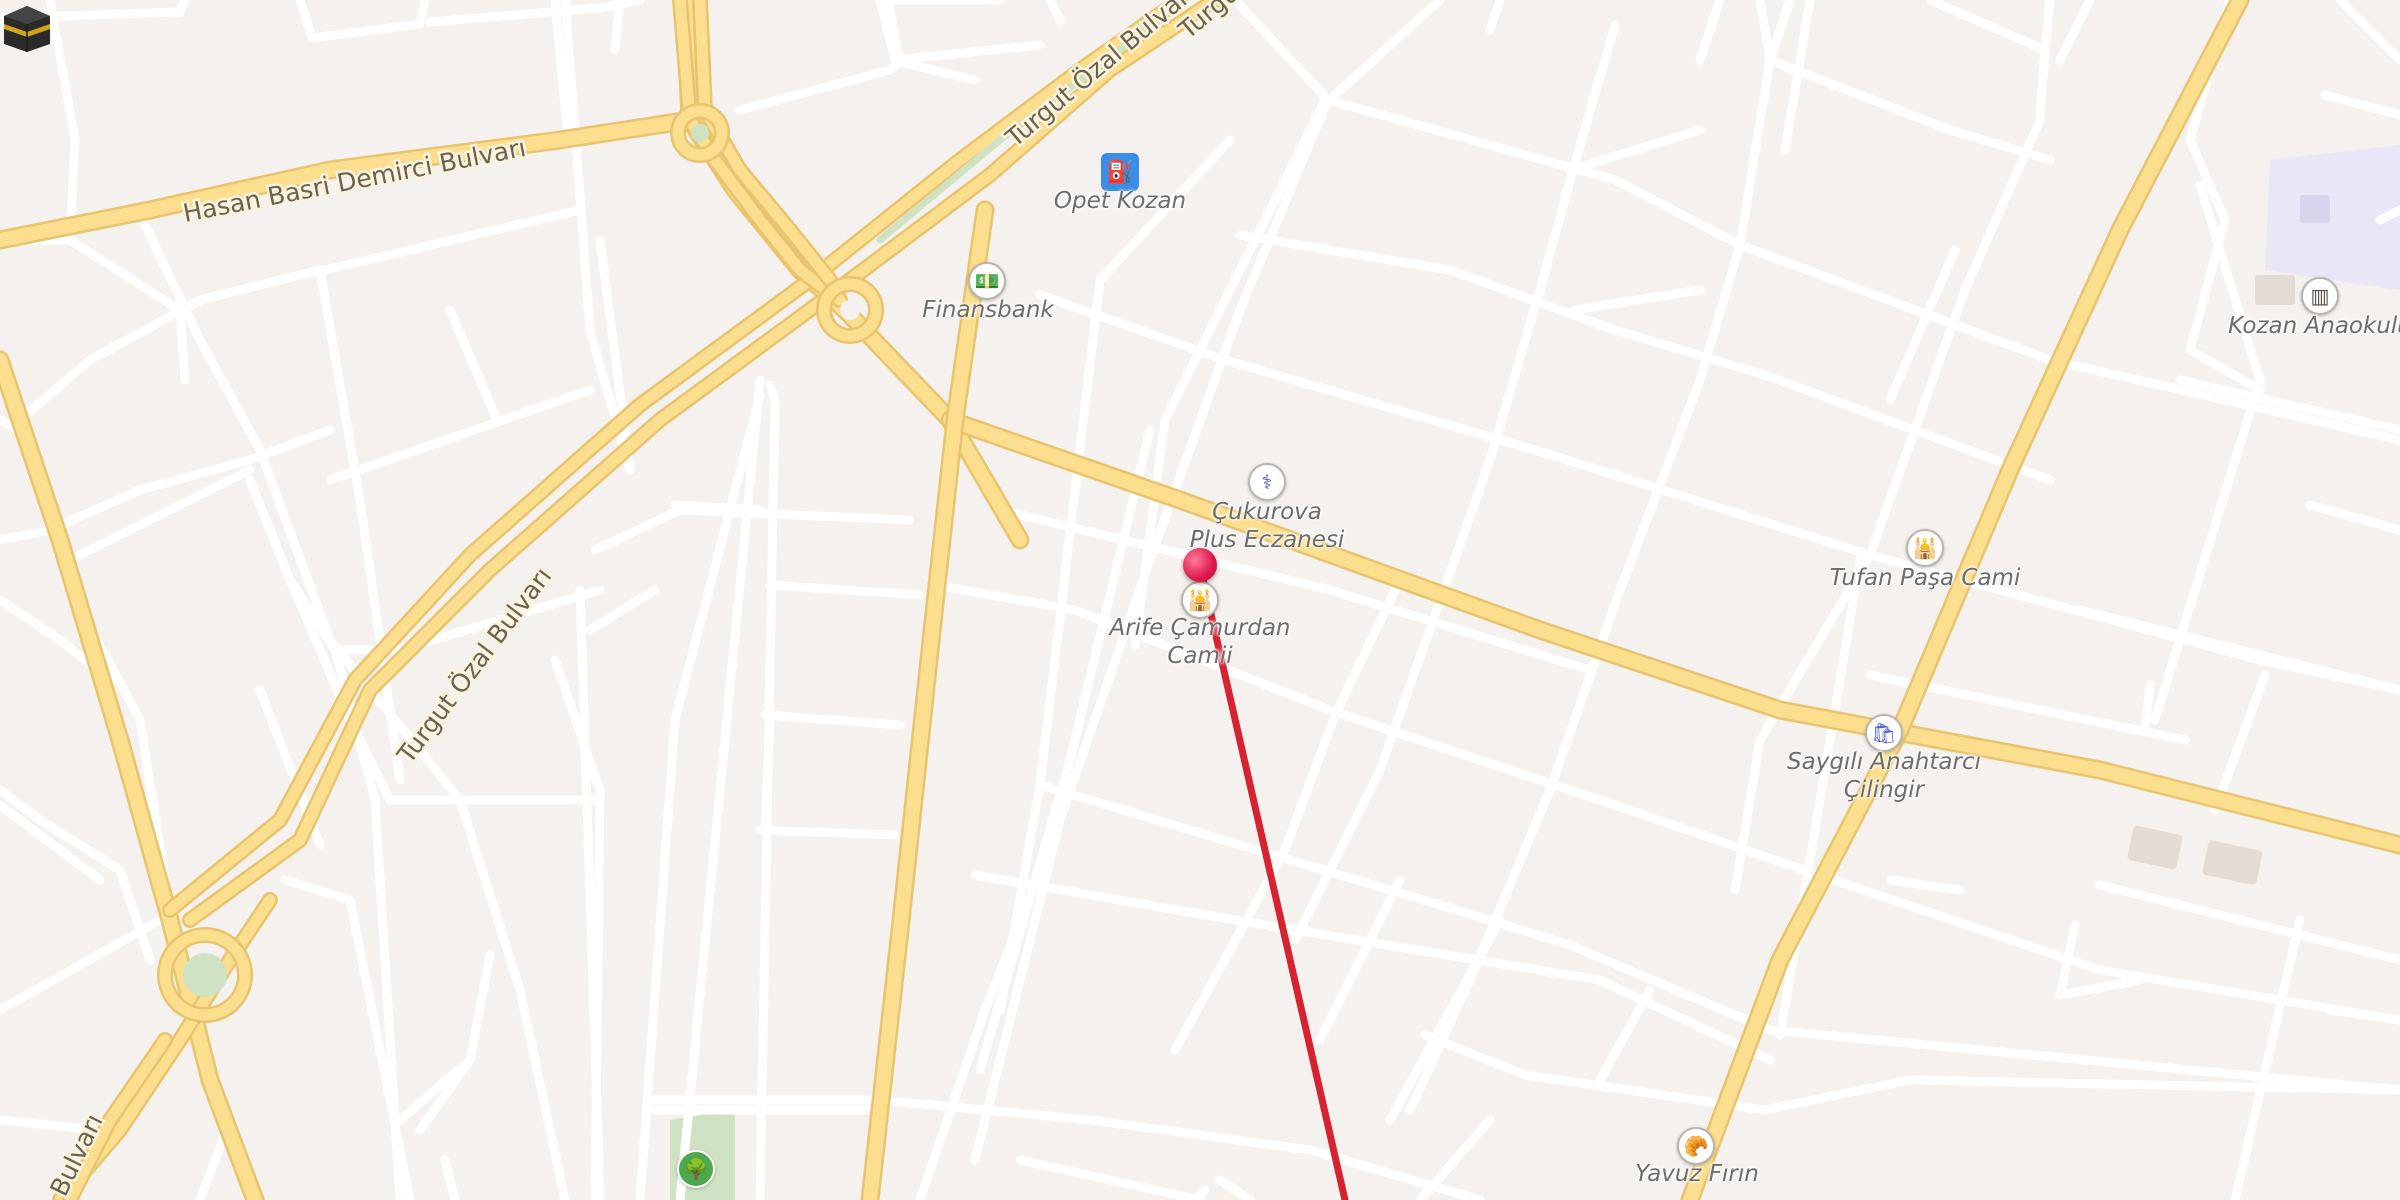  I want to click on location-pin-icon, so click(1200, 565).